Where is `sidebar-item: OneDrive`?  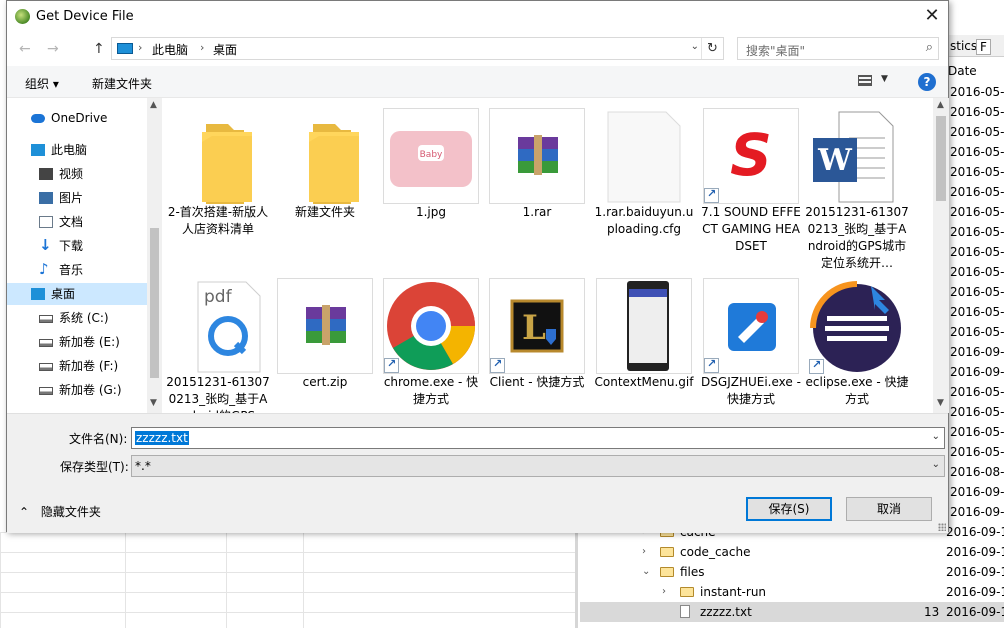 sidebar-item: OneDrive is located at coordinates (77, 118).